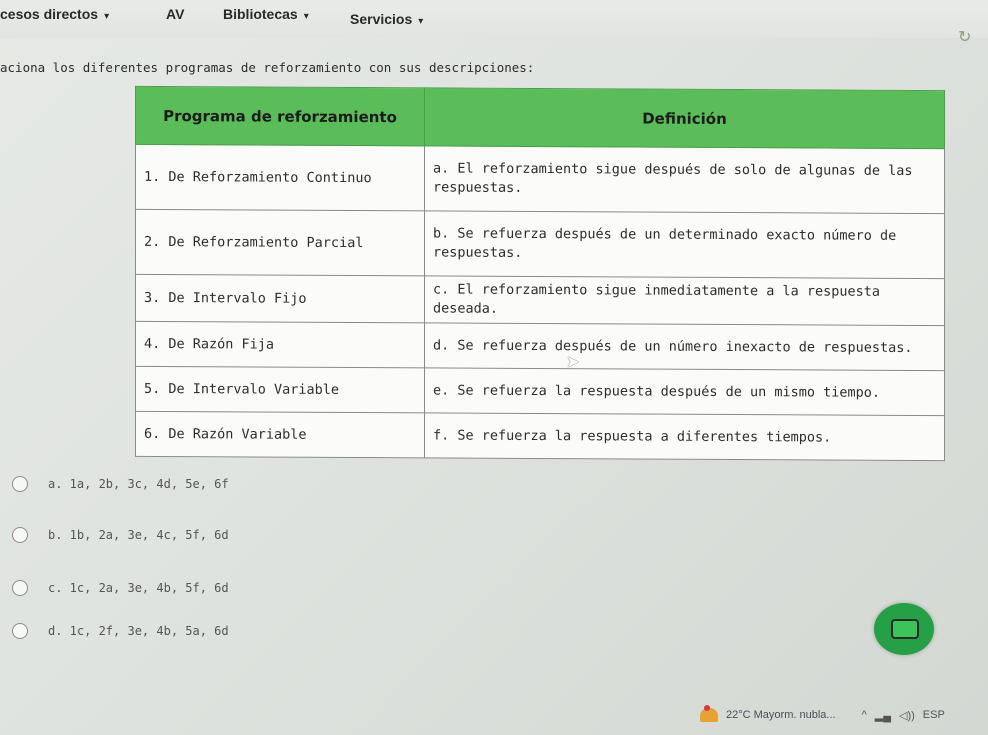 This screenshot has width=988, height=735. What do you see at coordinates (280, 177) in the screenshot?
I see `program-cell: 1. De Reforzamiento Continuo` at bounding box center [280, 177].